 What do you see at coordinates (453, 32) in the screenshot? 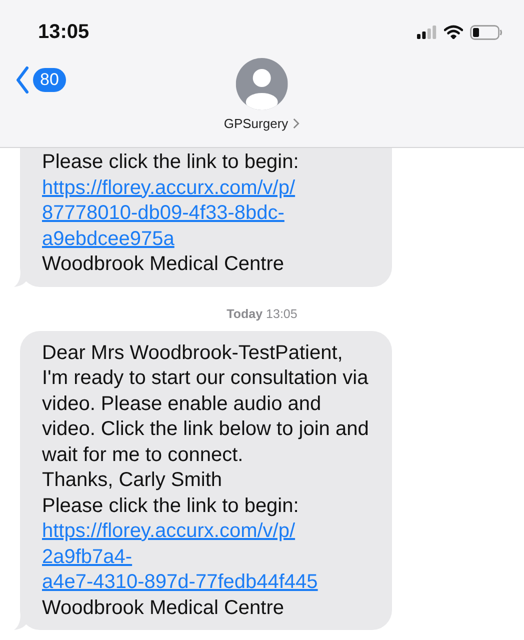
I see `wifi-icon` at bounding box center [453, 32].